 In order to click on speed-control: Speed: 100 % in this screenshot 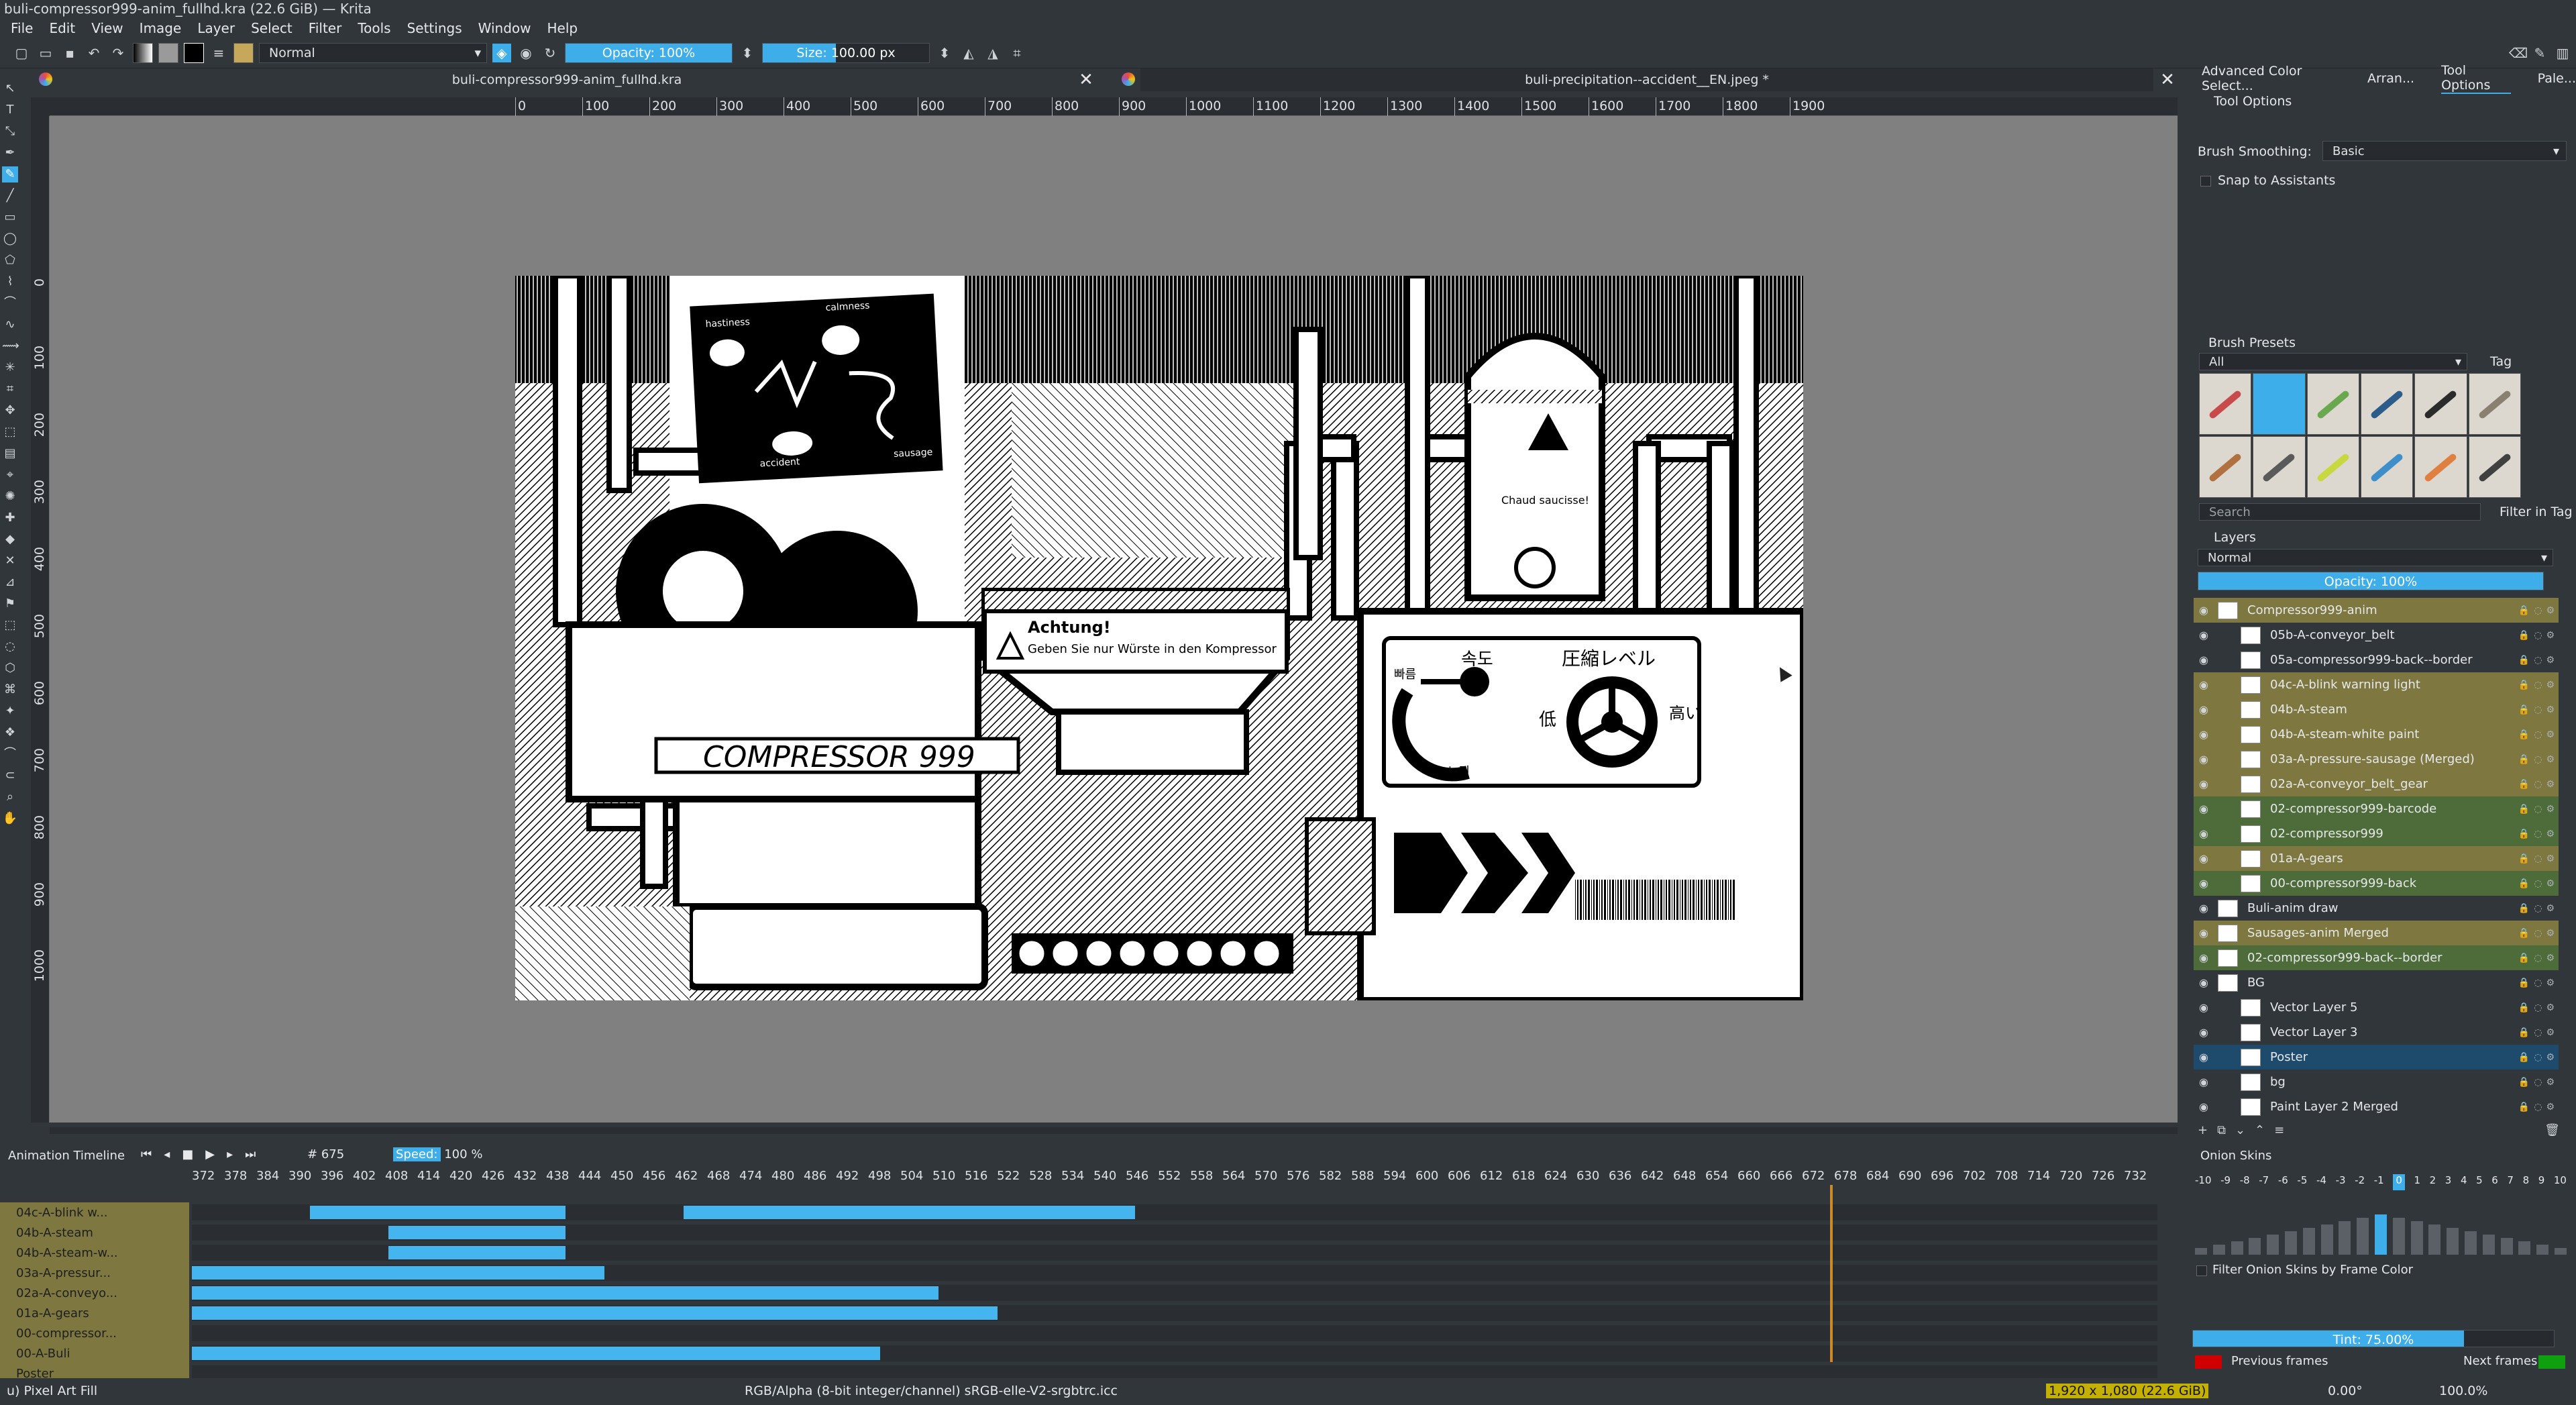, I will do `click(437, 1154)`.